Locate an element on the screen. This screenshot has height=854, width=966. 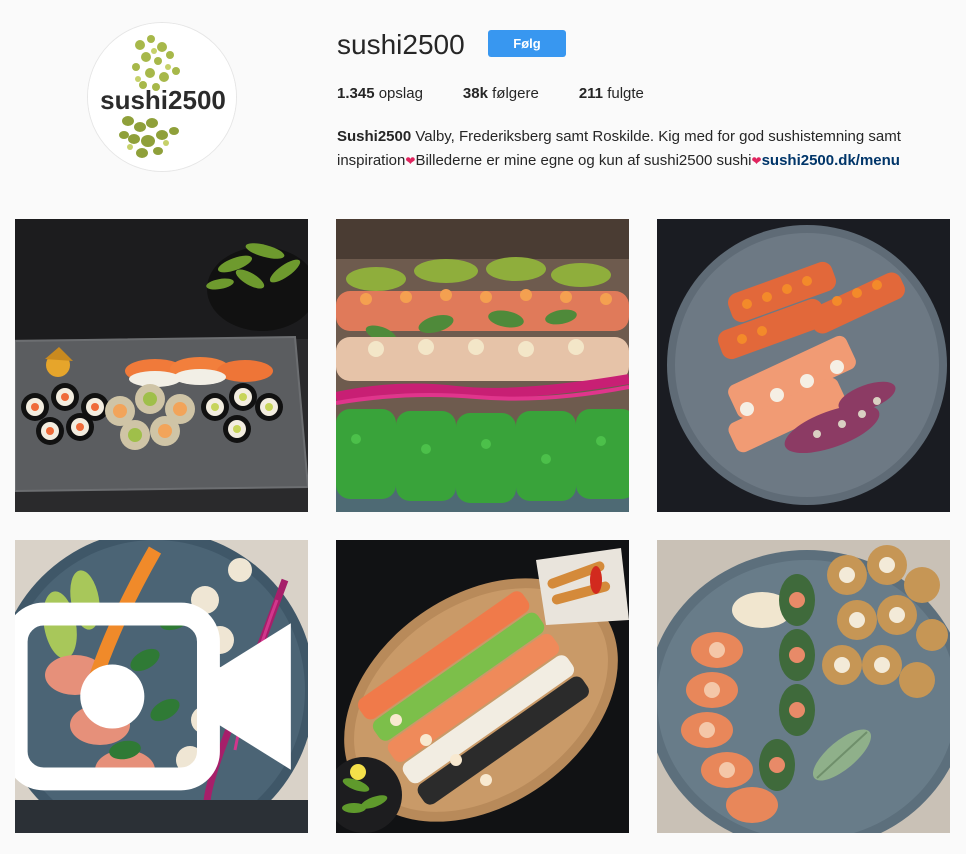
avatar-logo-text: sushi2500 is located at coordinates (163, 100).